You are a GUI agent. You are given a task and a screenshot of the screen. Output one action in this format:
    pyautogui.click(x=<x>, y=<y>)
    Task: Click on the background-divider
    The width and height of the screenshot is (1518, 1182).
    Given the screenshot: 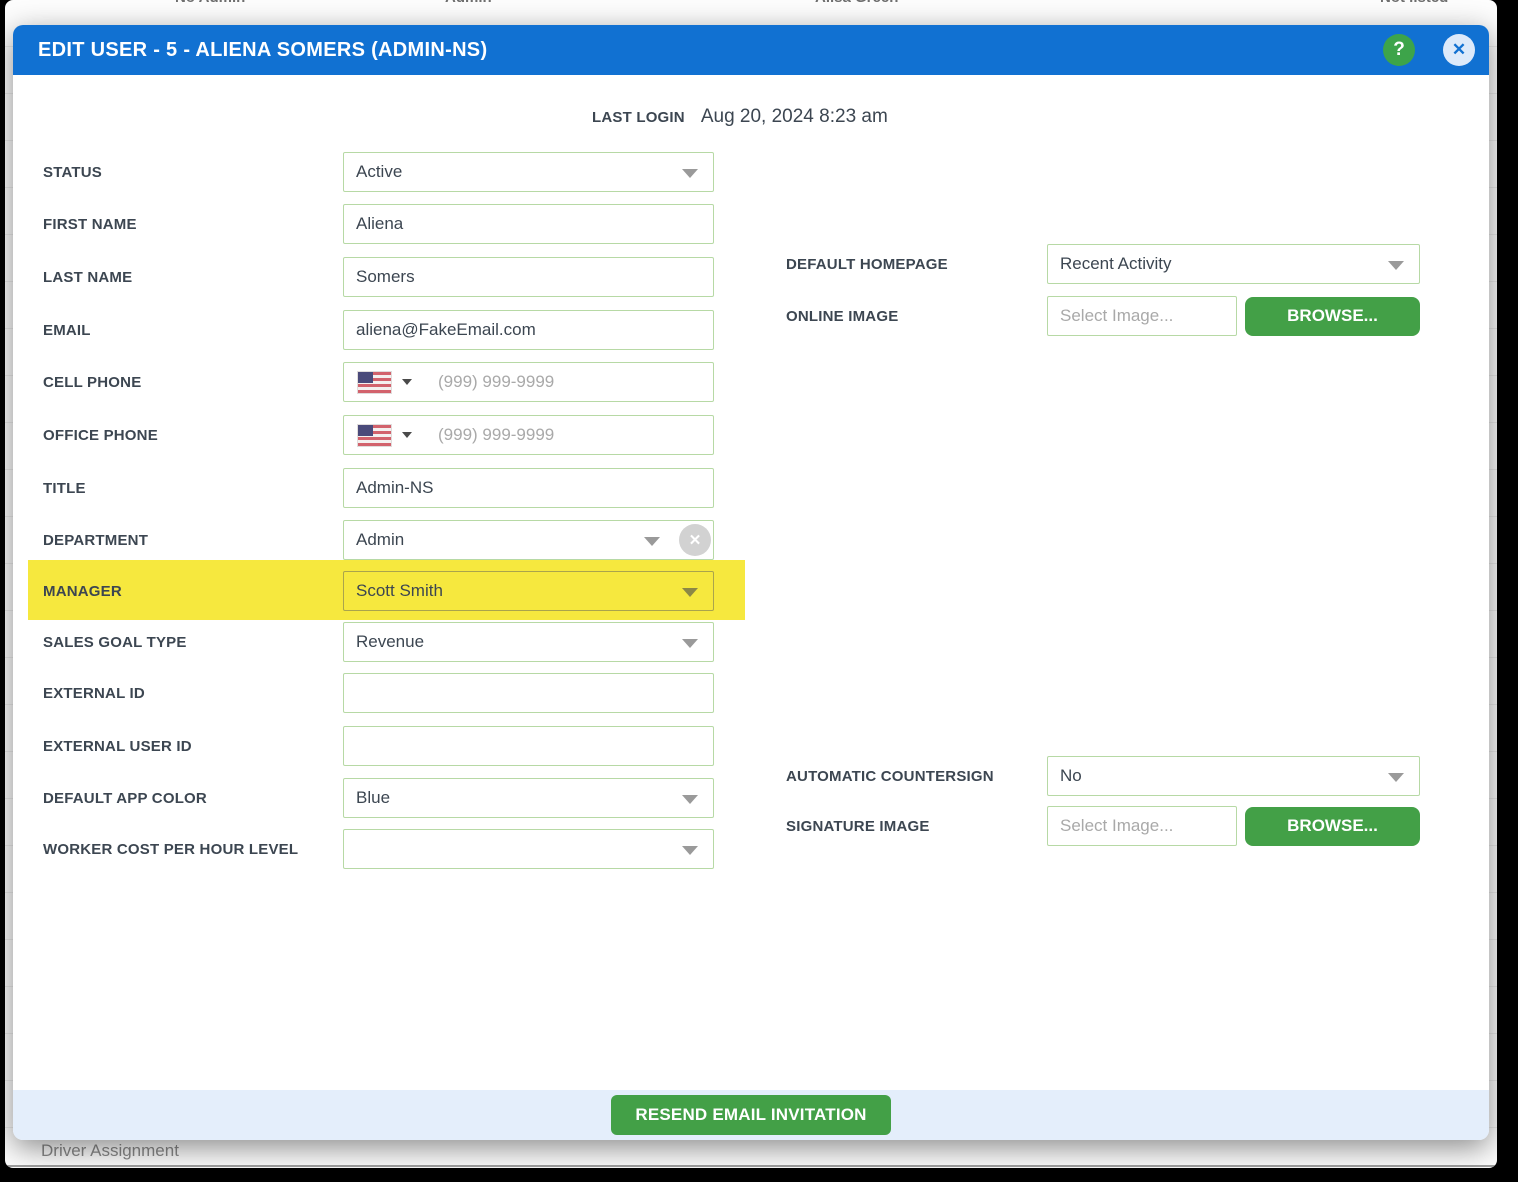 What is the action you would take?
    pyautogui.click(x=751, y=1166)
    